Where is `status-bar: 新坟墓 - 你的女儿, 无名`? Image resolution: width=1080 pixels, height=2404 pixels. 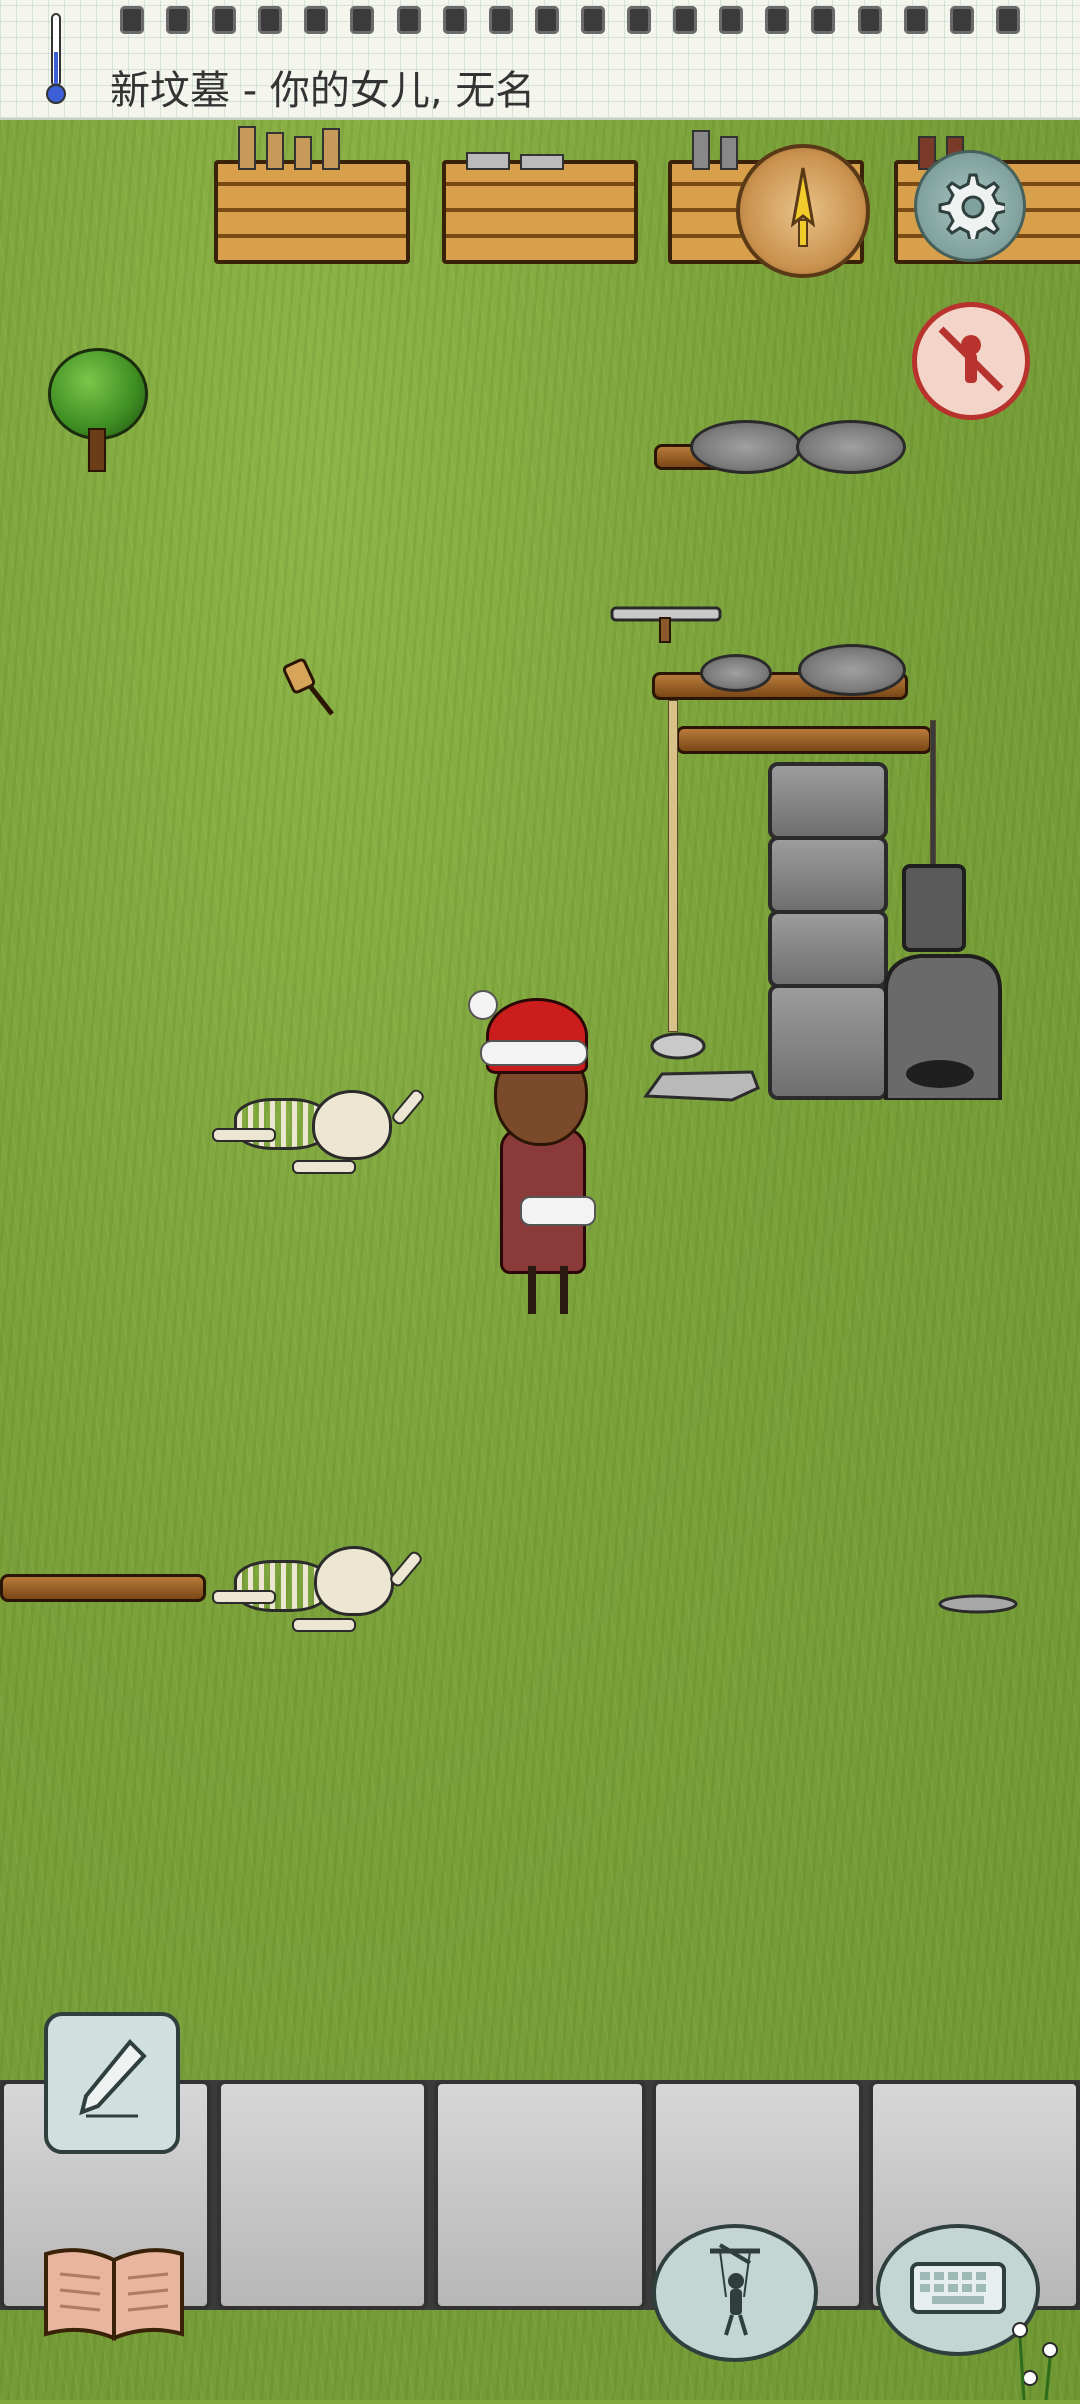 status-bar: 新坟墓 - 你的女儿, 无名 is located at coordinates (540, 60).